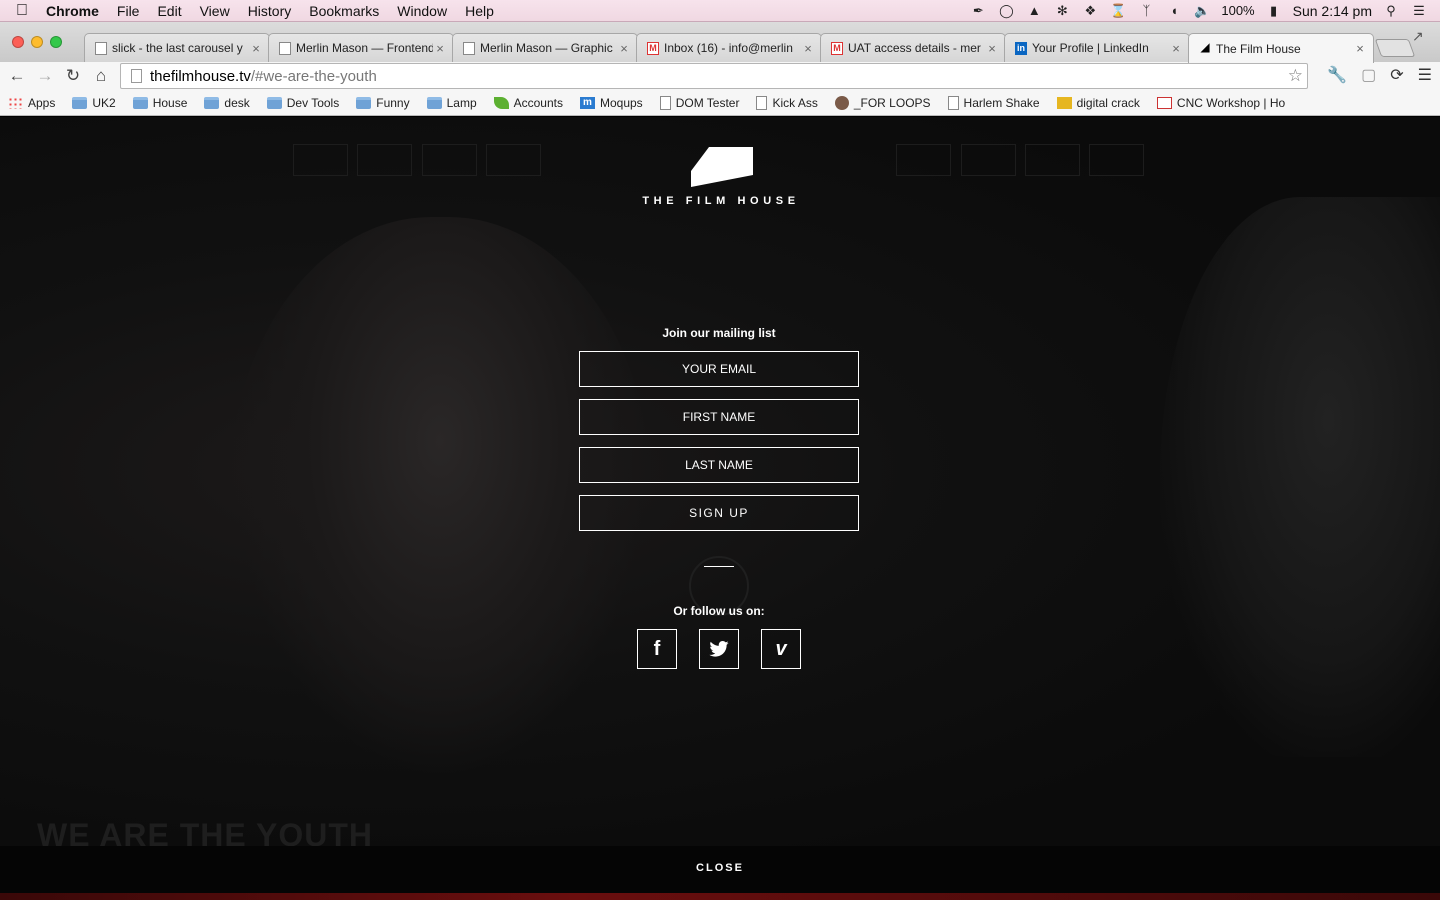 This screenshot has height=900, width=1440. I want to click on bookmark-house: House, so click(159, 103).